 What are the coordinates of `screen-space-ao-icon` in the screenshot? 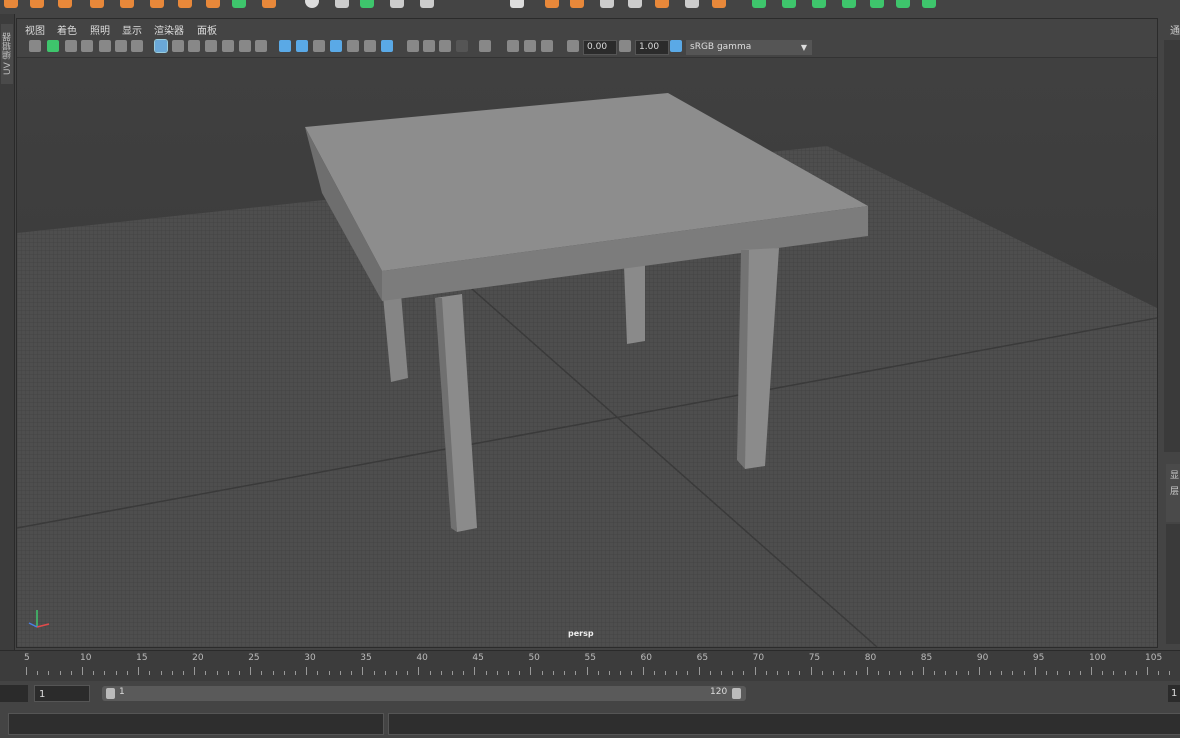 It's located at (413, 46).